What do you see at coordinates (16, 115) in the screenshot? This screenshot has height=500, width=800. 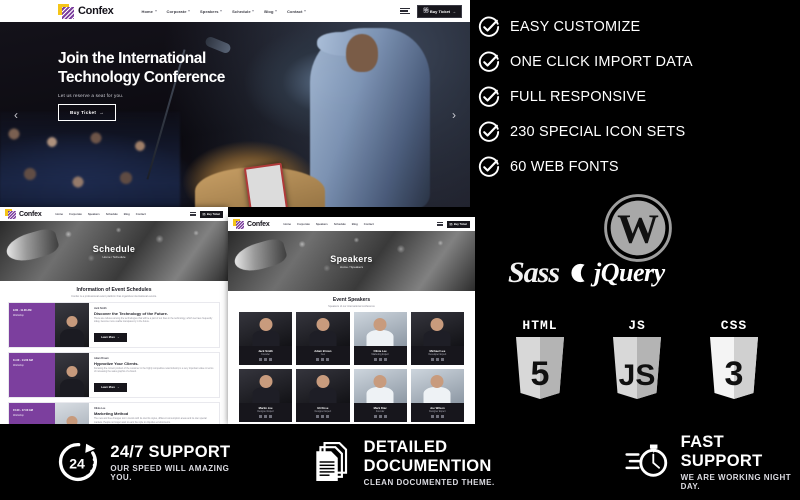 I see `slider-prev-icon: ‹` at bounding box center [16, 115].